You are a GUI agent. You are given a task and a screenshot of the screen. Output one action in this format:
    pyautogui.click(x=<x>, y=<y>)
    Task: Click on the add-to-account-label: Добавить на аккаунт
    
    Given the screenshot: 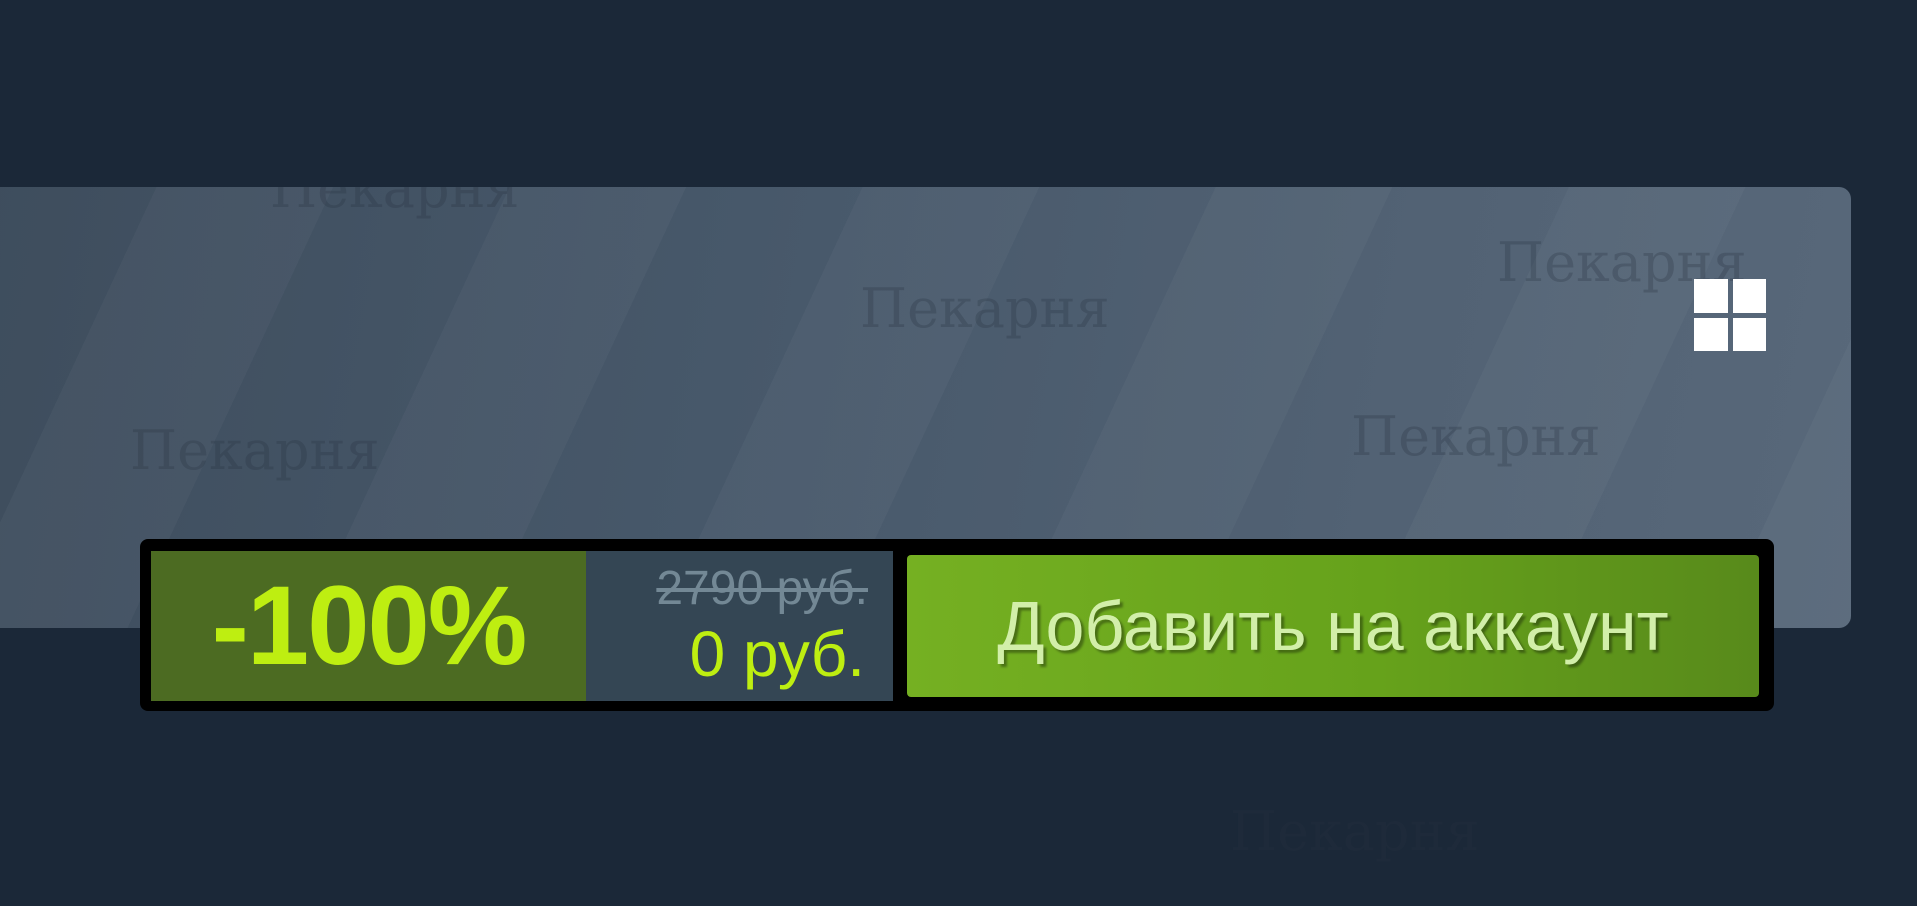 What is the action you would take?
    pyautogui.click(x=1333, y=626)
    